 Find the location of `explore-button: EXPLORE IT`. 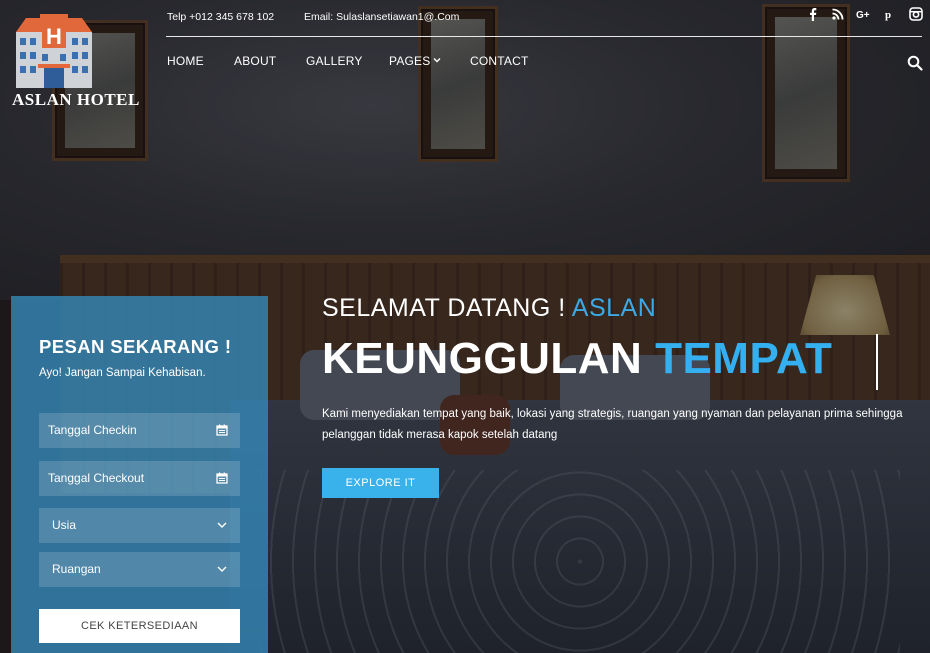

explore-button: EXPLORE IT is located at coordinates (380, 483).